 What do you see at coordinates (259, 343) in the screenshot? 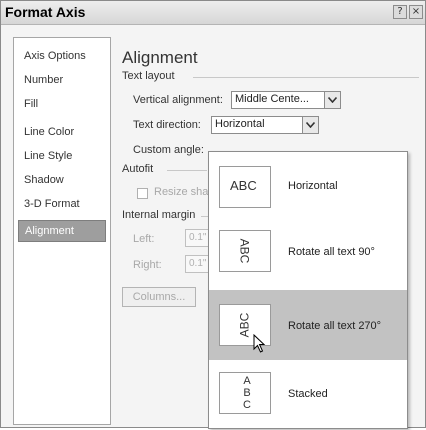
I see `mouse-pointer-icon` at bounding box center [259, 343].